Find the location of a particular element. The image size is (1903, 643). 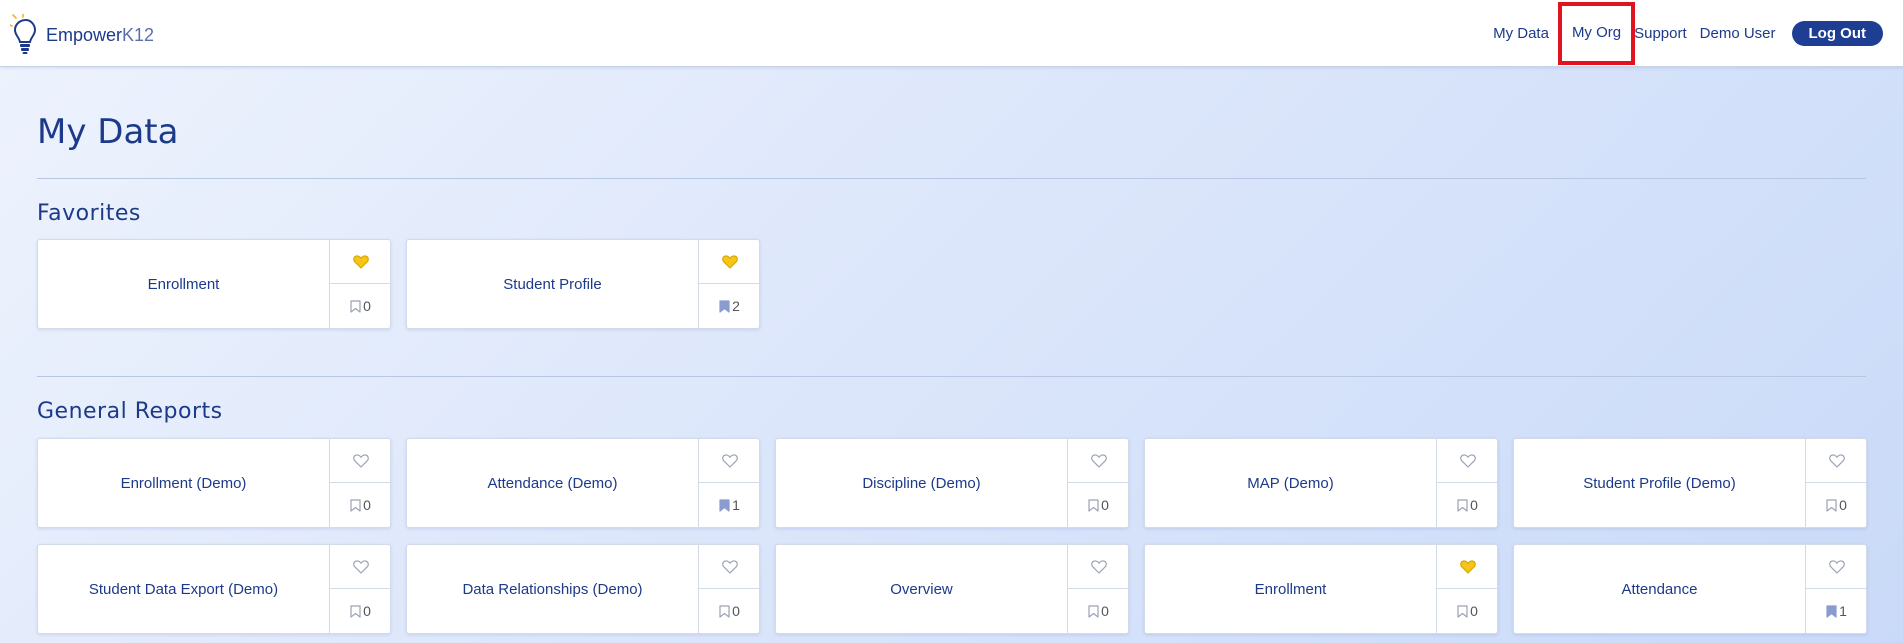

bookmark-button: 2 is located at coordinates (729, 306).